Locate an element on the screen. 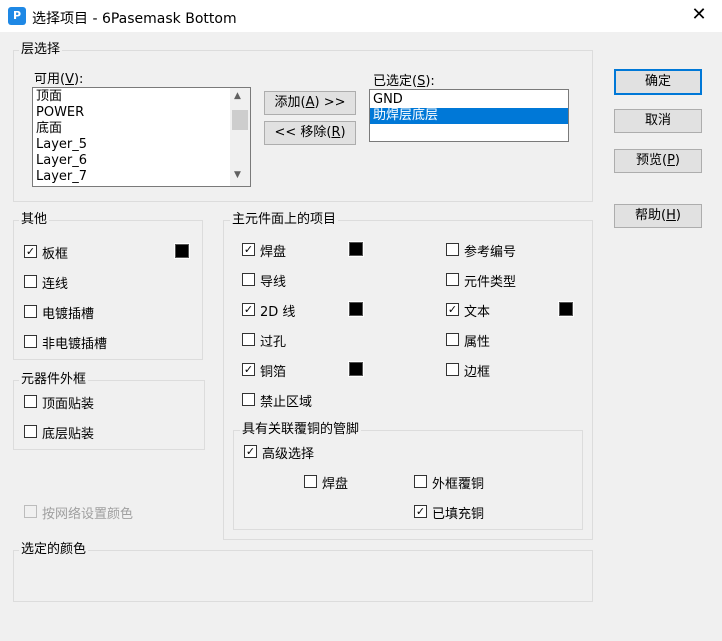 The width and height of the screenshot is (722, 641). advanced-select-checkbox: ✓ is located at coordinates (250, 451).